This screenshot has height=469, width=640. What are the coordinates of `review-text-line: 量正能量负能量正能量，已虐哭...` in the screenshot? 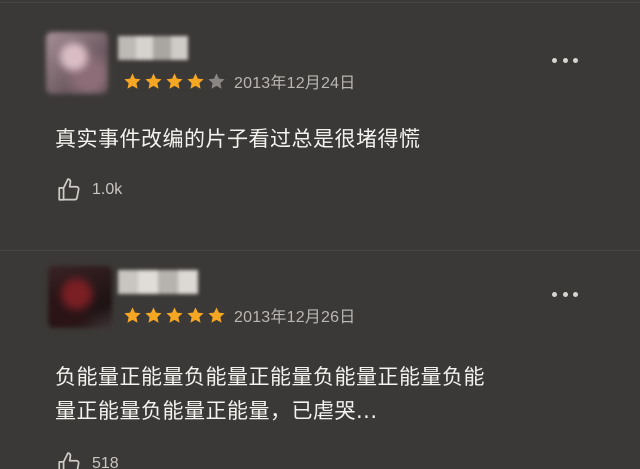 It's located at (216, 411).